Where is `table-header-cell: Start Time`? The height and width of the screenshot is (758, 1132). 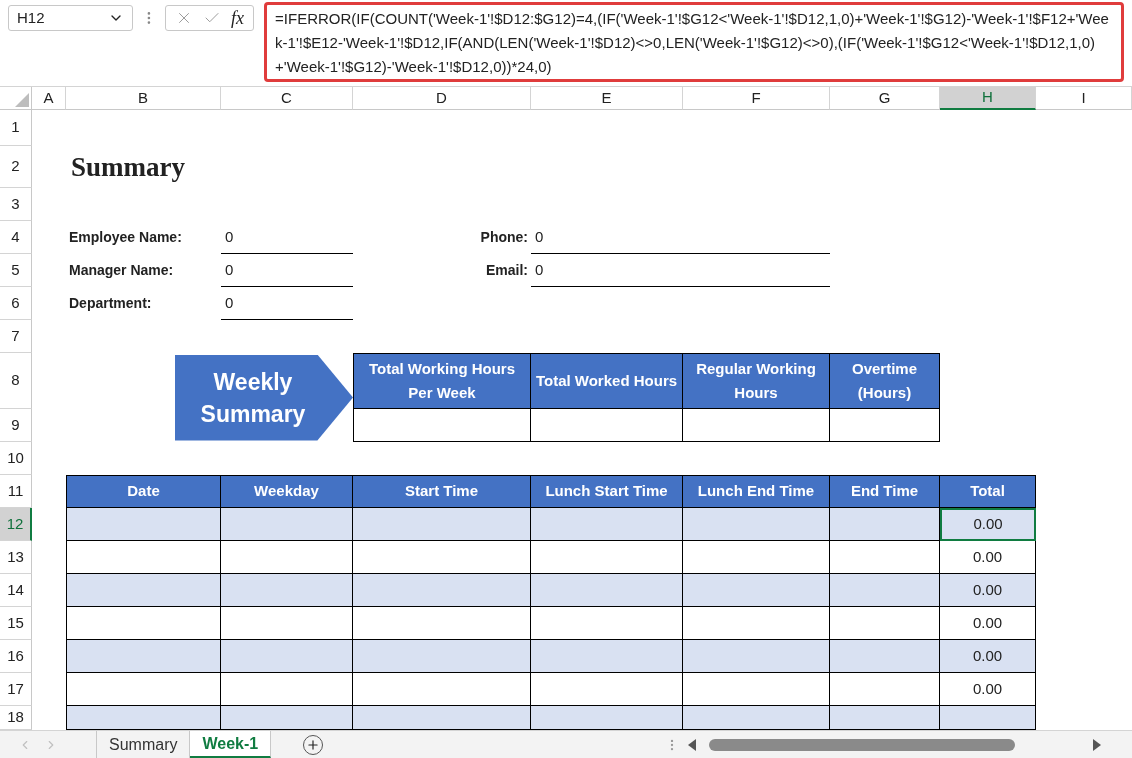 table-header-cell: Start Time is located at coordinates (442, 491).